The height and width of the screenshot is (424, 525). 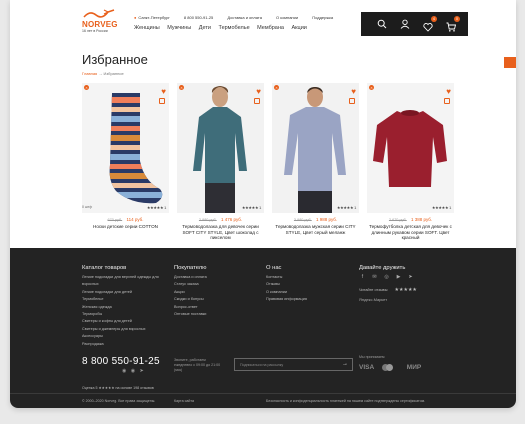 I want to click on footer-link: Акции, so click(x=190, y=292).